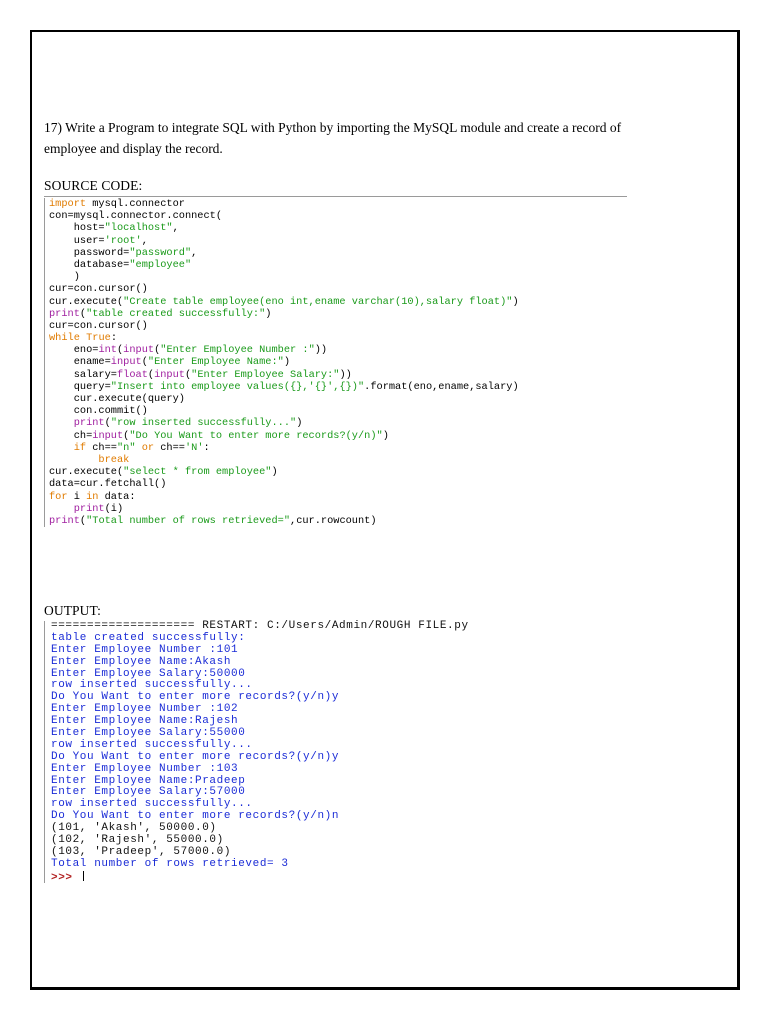  I want to click on code-line: con.commit(), so click(345, 411).